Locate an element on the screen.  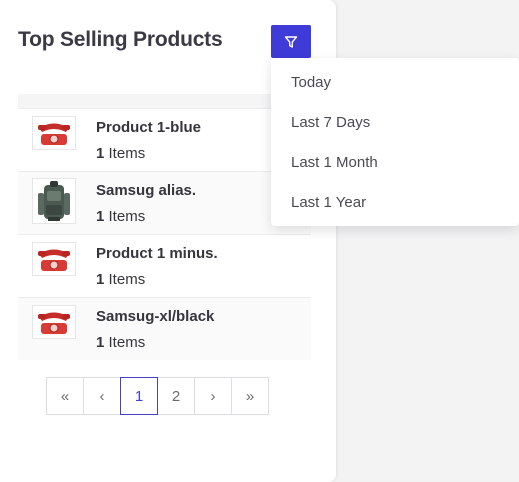
backpack-icon is located at coordinates (54, 201).